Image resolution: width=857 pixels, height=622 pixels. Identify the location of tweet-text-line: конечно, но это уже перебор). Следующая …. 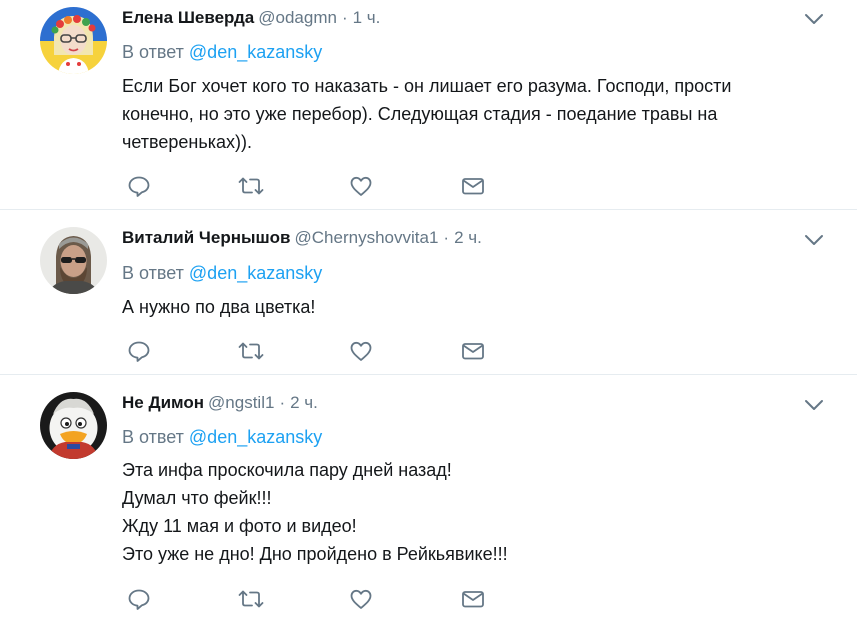
(420, 114).